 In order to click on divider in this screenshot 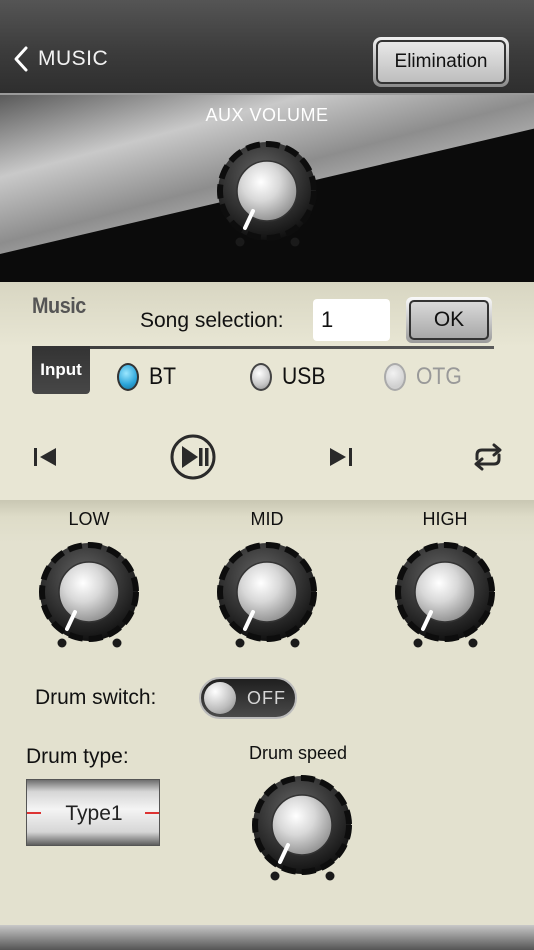, I will do `click(264, 347)`.